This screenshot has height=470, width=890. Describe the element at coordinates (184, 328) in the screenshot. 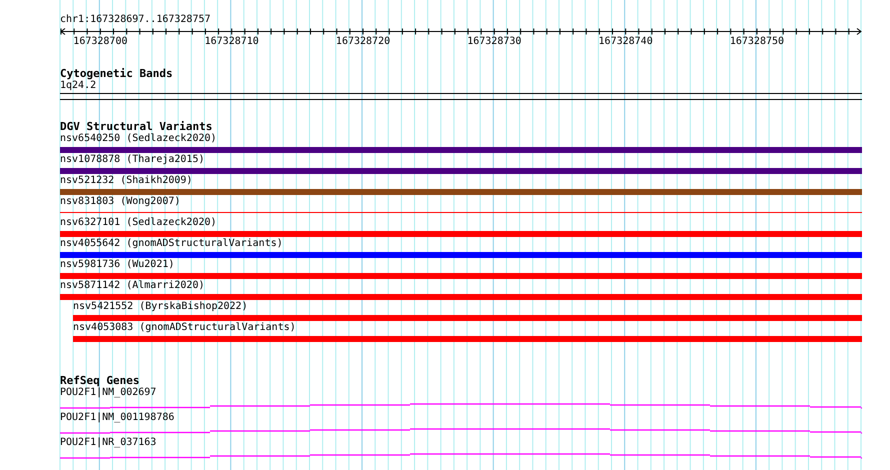

I see `variant-label: nsv4053083 (gnomADStructuralVariants)` at that location.